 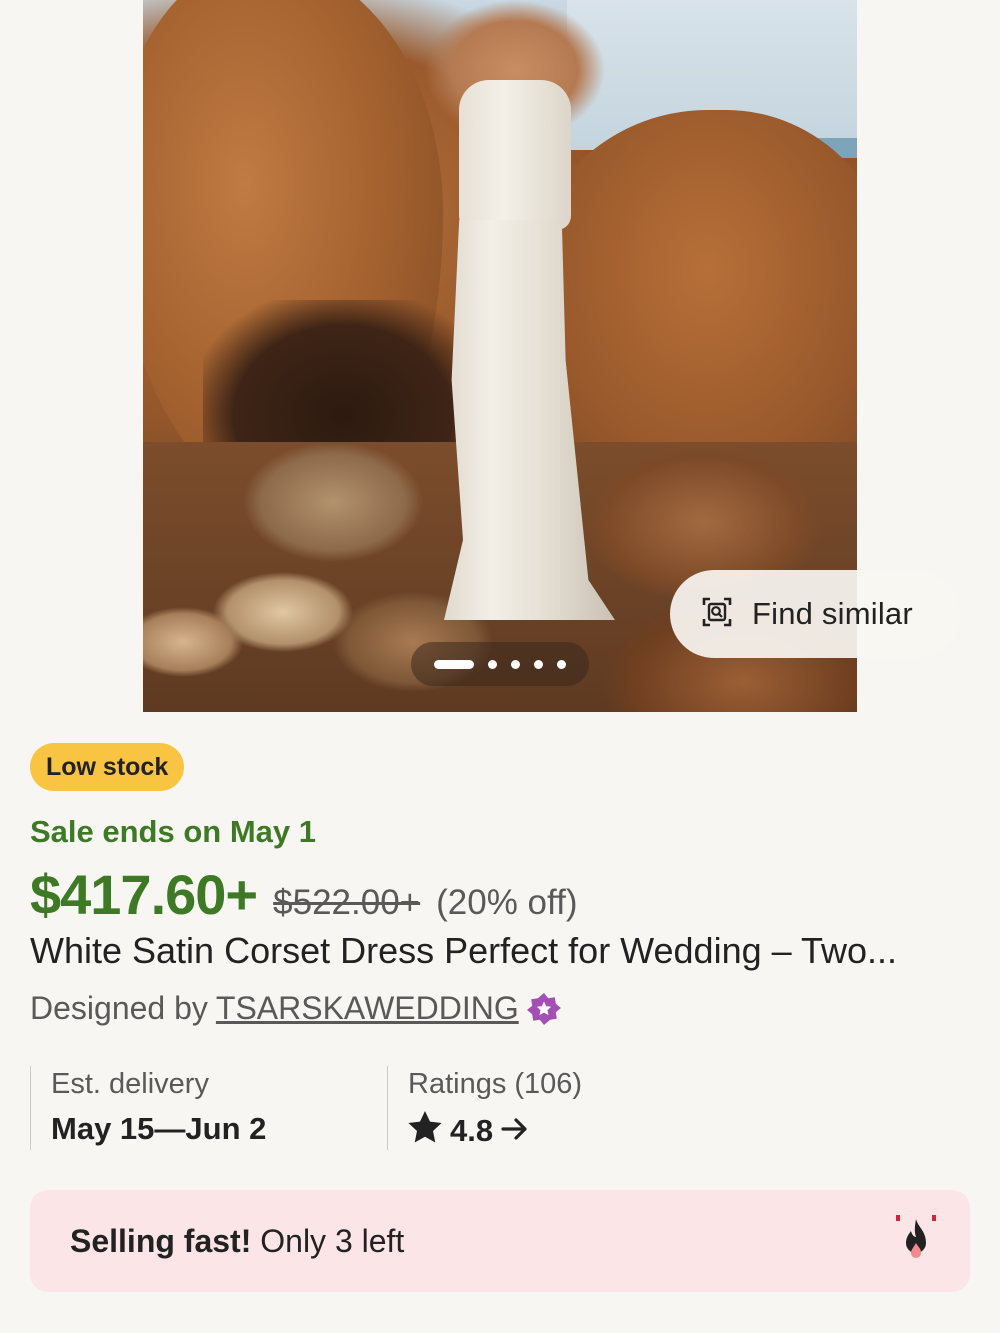 What do you see at coordinates (500, 664) in the screenshot?
I see `gallery-pagination` at bounding box center [500, 664].